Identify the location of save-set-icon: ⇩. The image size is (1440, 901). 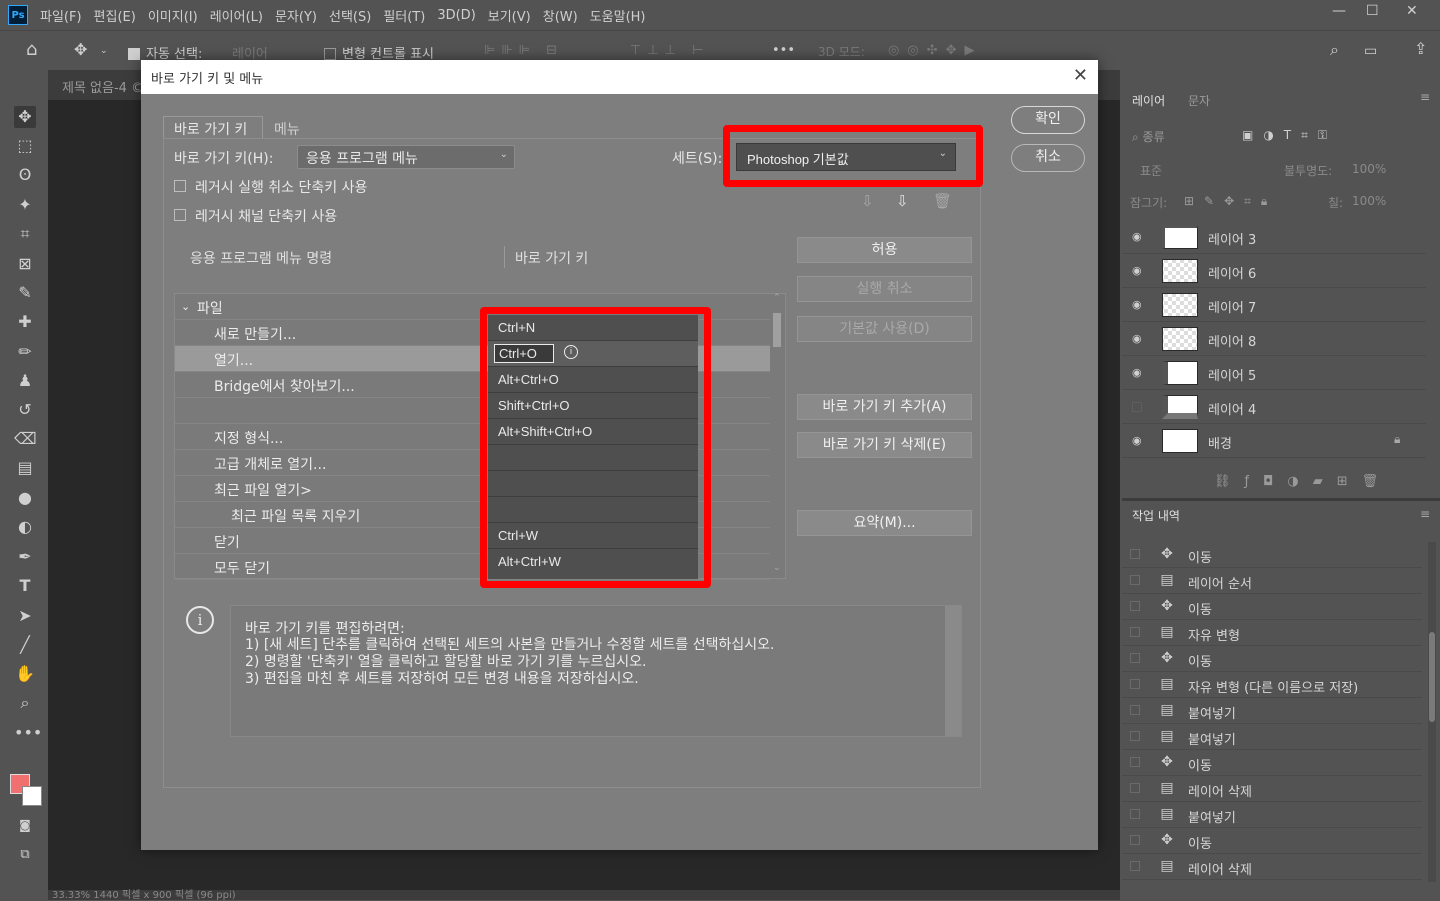
(867, 201).